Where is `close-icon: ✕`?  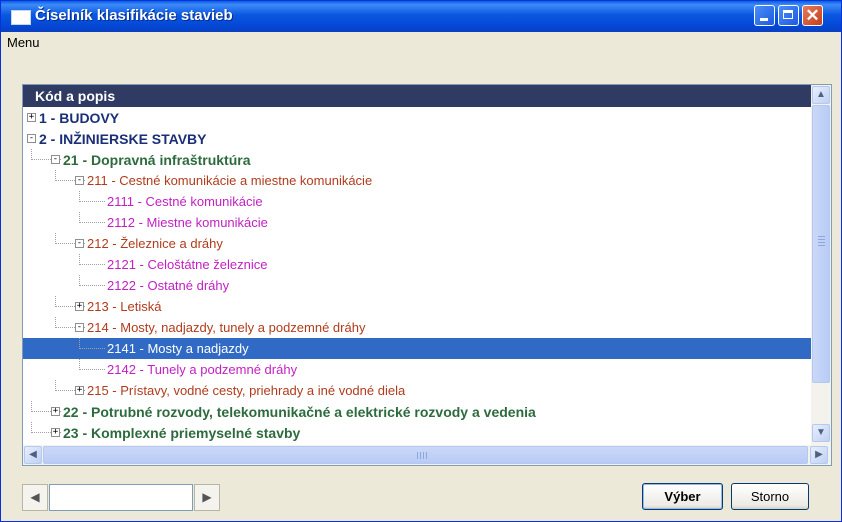 close-icon: ✕ is located at coordinates (812, 15).